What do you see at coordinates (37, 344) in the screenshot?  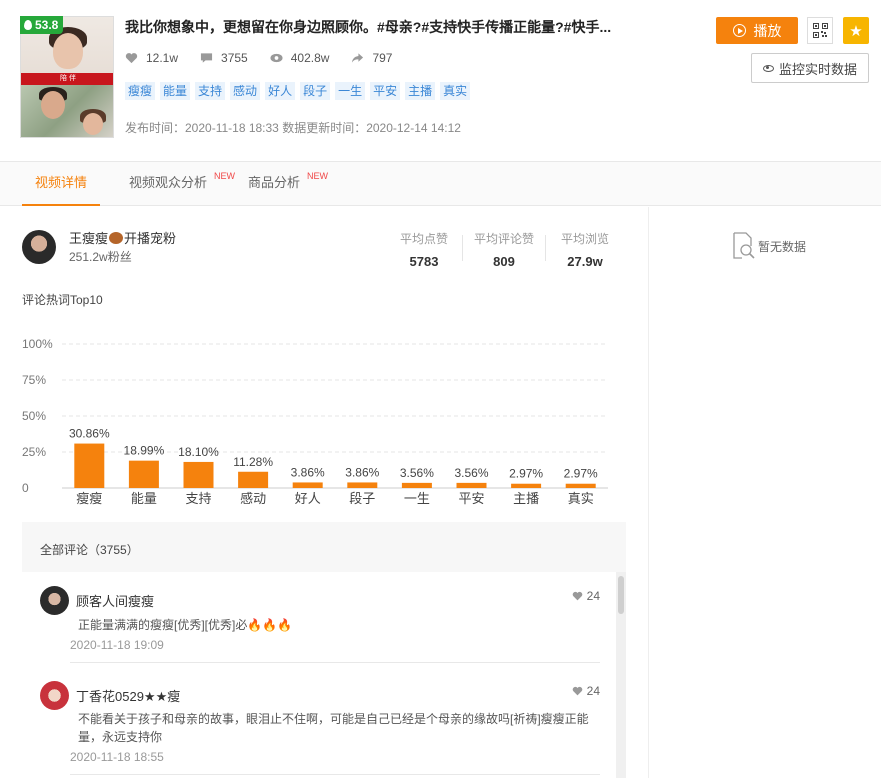 I see `y-tick-label: 100%` at bounding box center [37, 344].